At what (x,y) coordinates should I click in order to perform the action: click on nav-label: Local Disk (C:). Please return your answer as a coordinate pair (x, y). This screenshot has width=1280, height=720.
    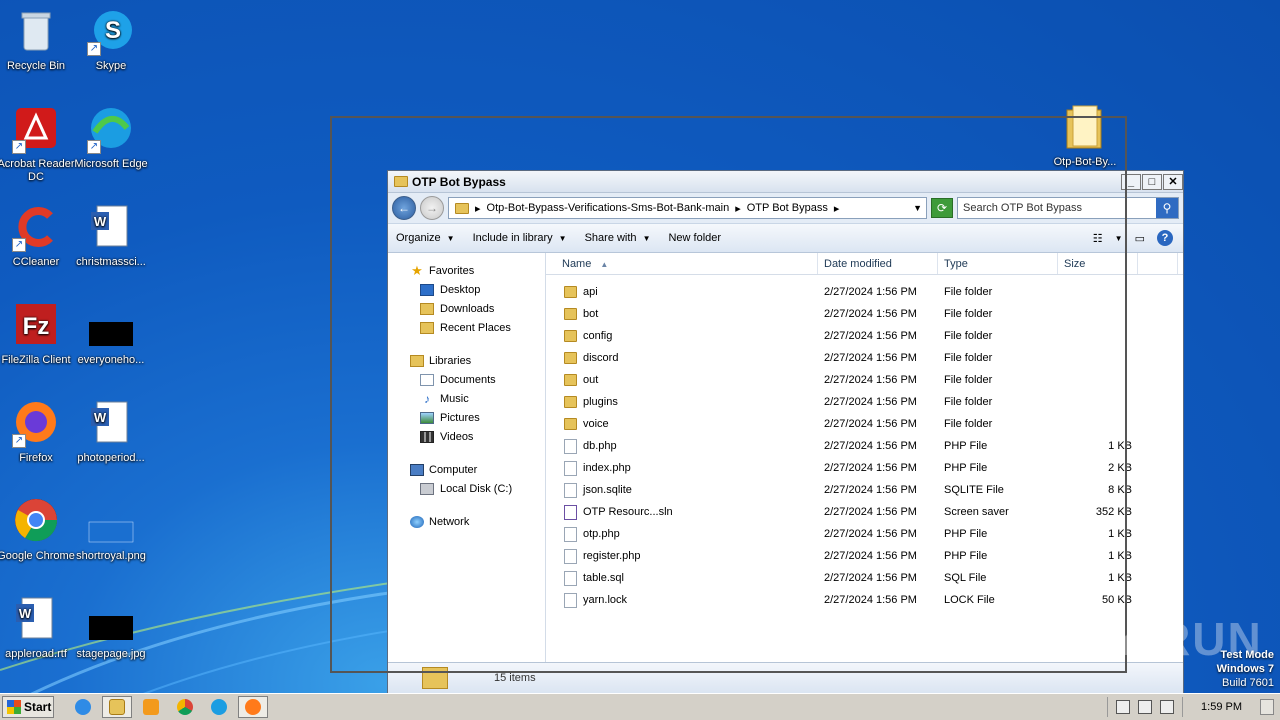
    Looking at the image, I should click on (476, 488).